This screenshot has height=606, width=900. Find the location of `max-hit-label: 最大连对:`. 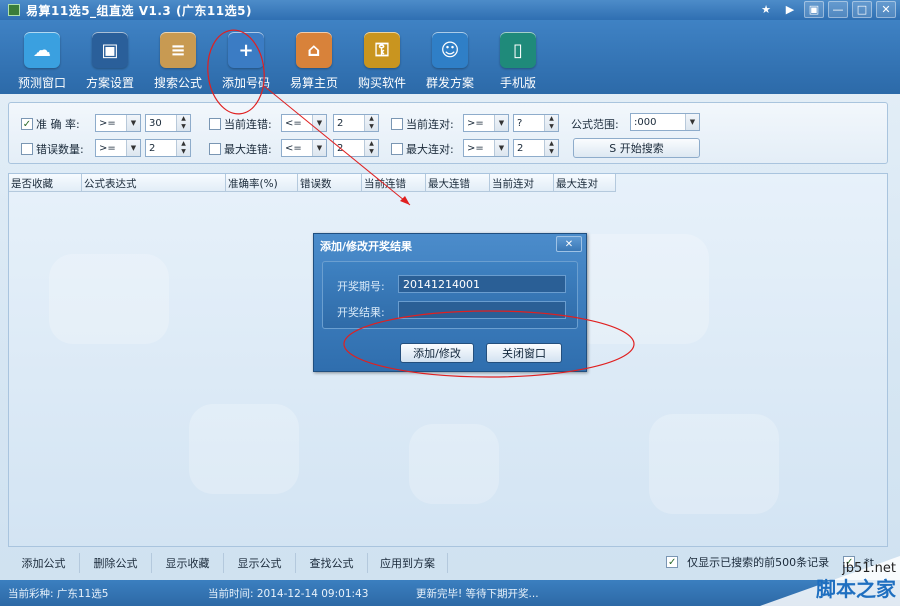

max-hit-label: 最大连对: is located at coordinates (430, 149).